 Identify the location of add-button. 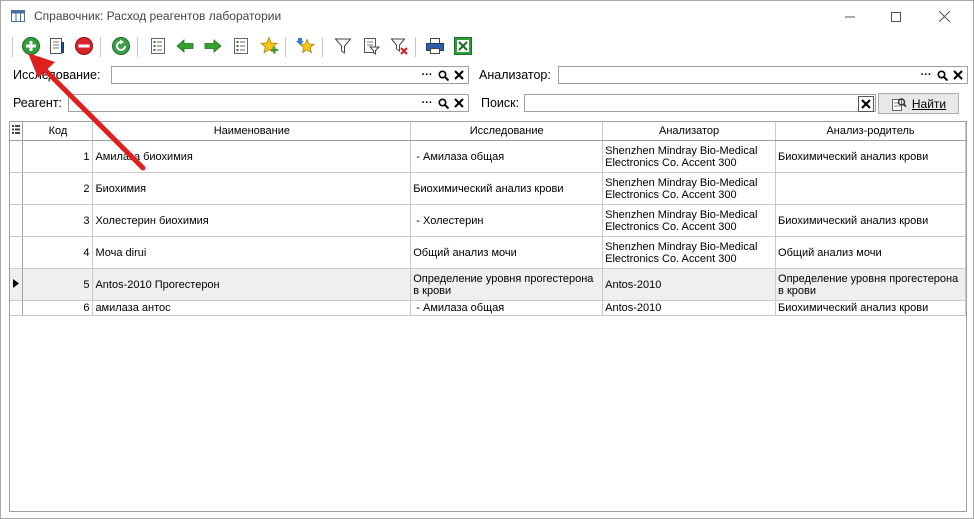
(31, 46).